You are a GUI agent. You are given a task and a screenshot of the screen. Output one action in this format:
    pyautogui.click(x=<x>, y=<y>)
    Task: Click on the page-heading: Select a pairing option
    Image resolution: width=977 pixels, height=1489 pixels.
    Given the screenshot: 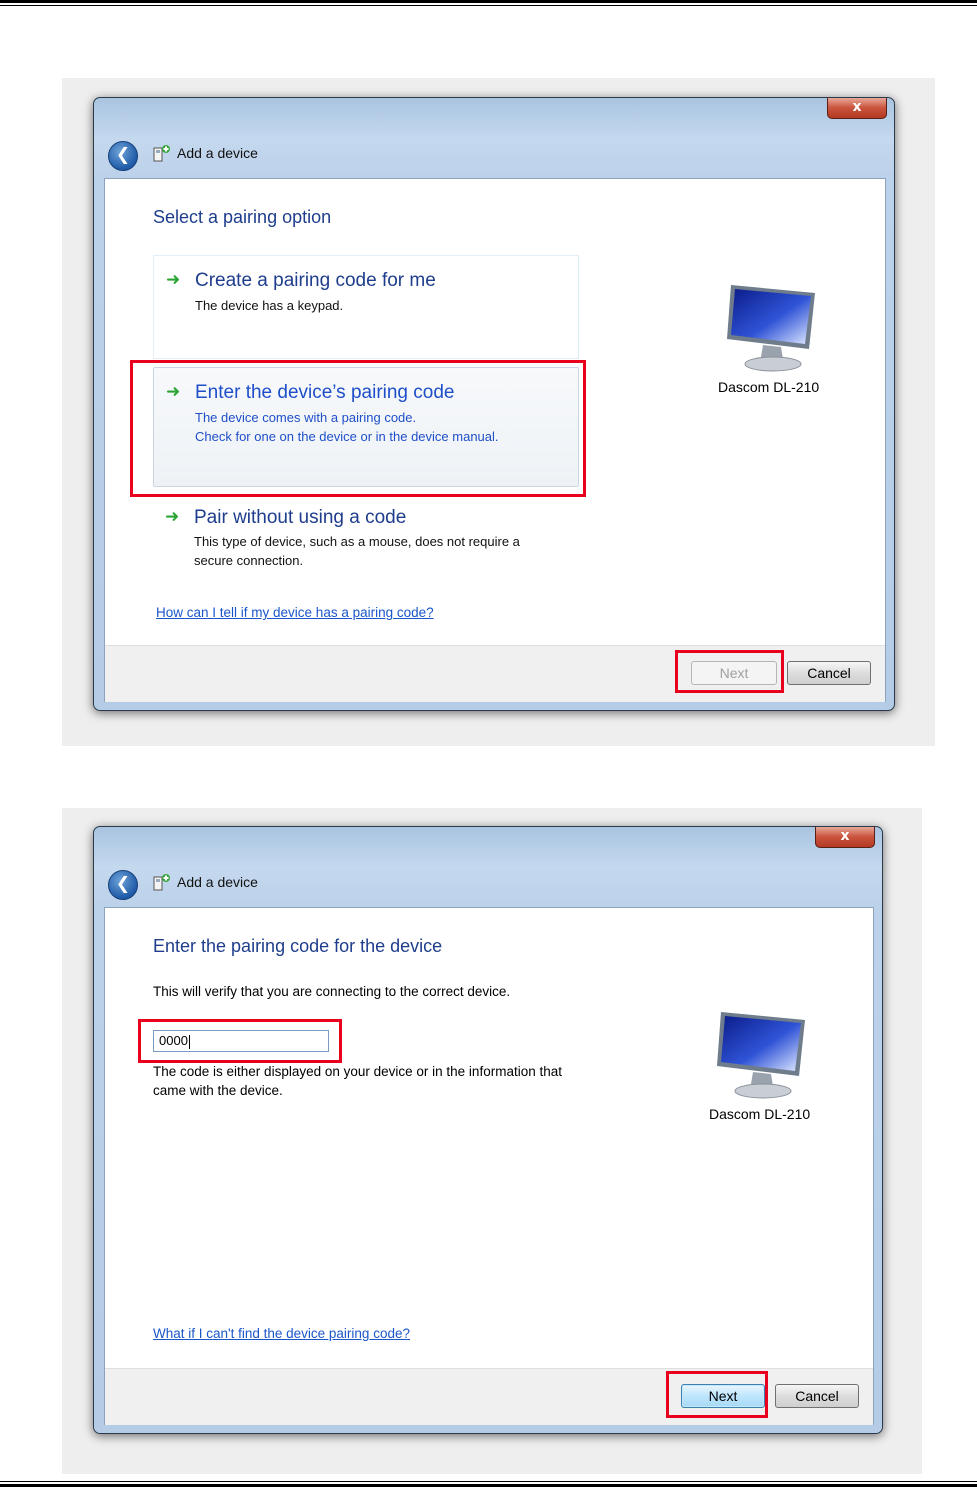 What is the action you would take?
    pyautogui.click(x=242, y=217)
    